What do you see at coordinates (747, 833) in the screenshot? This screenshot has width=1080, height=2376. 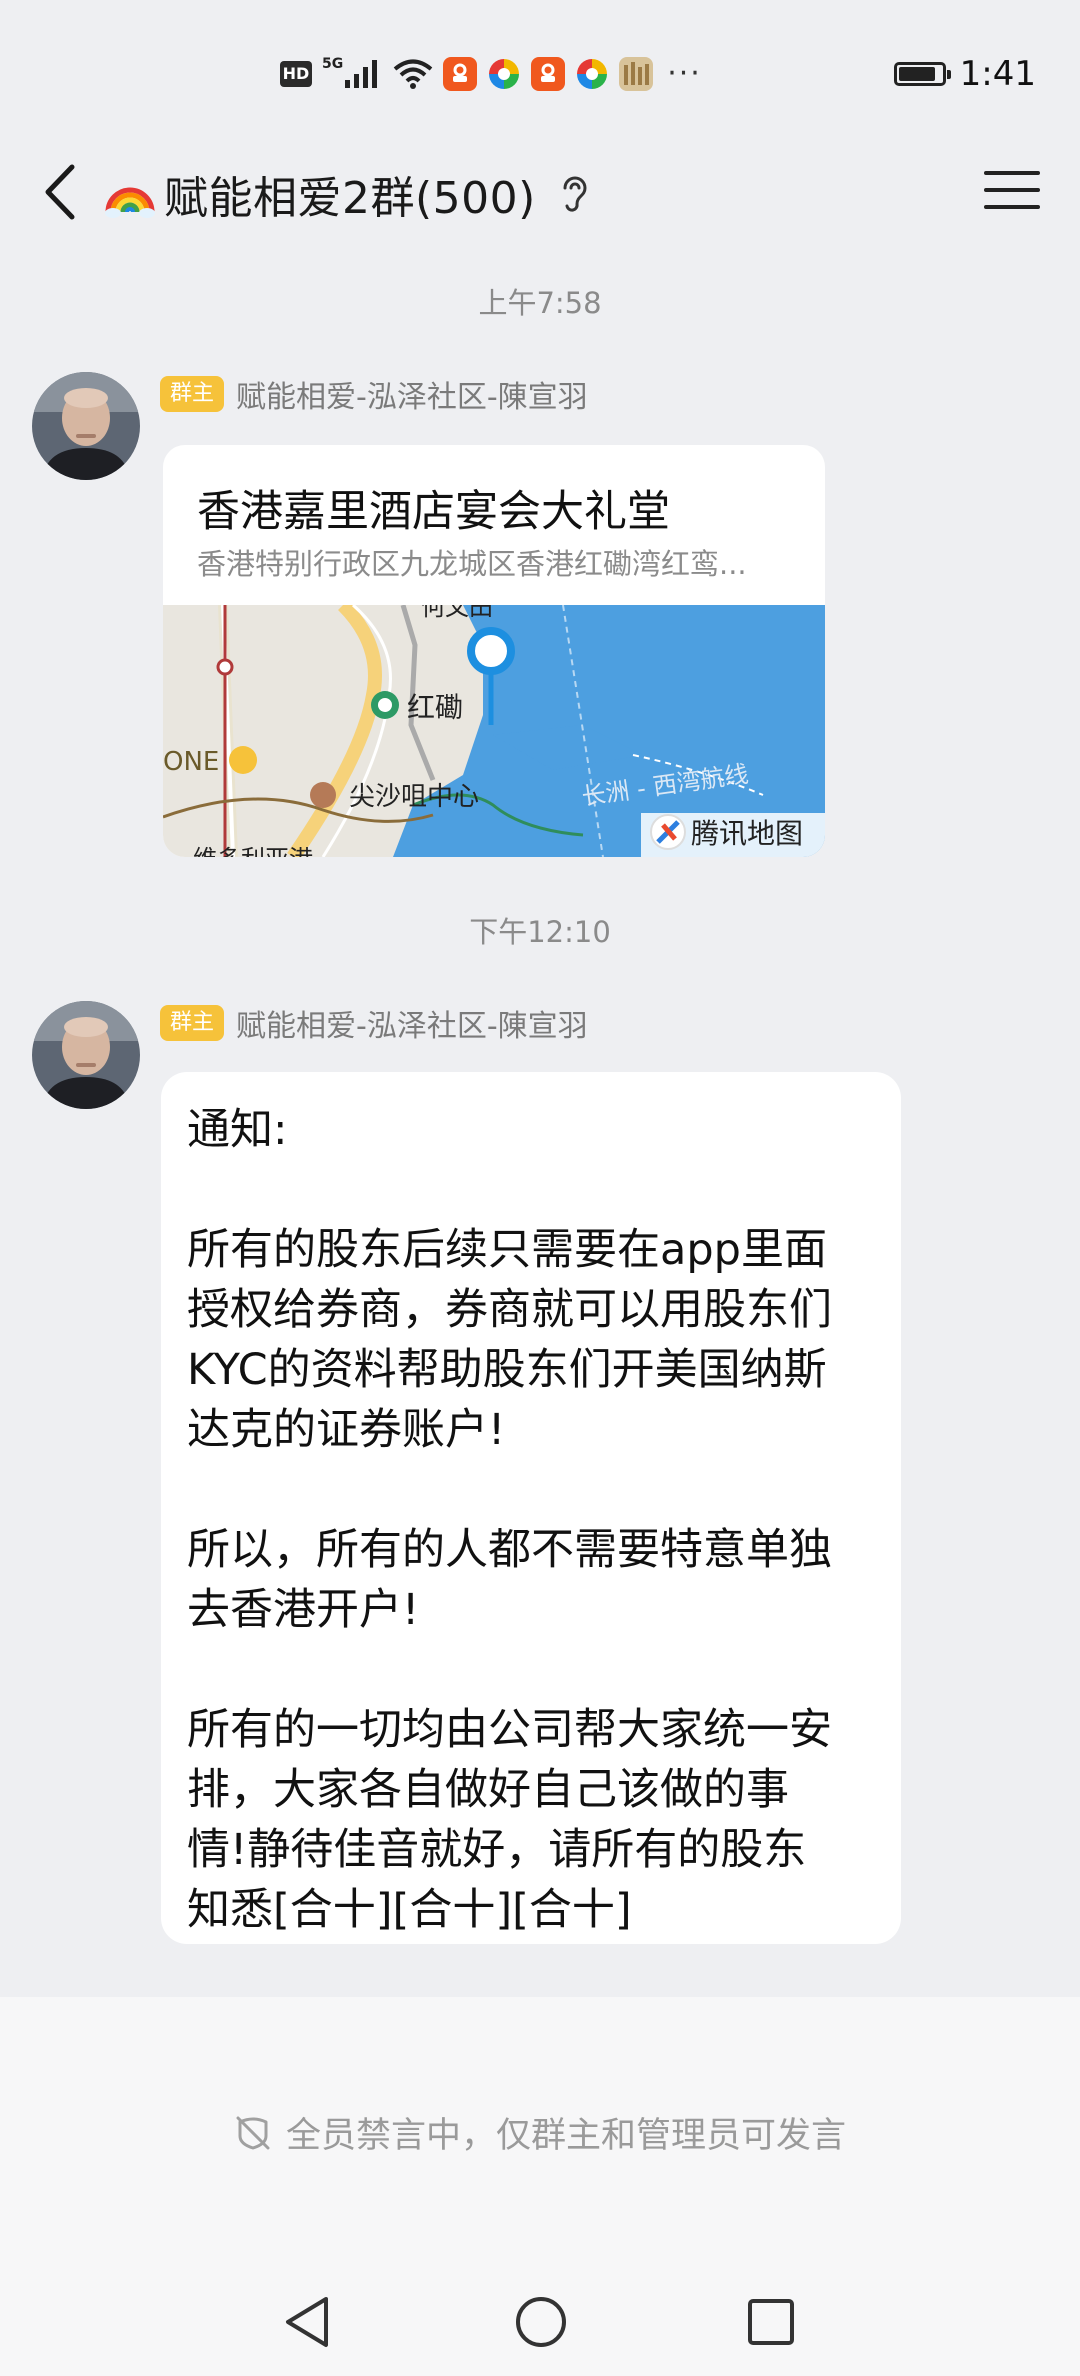 I see `map-provider-label: 腾讯地图` at bounding box center [747, 833].